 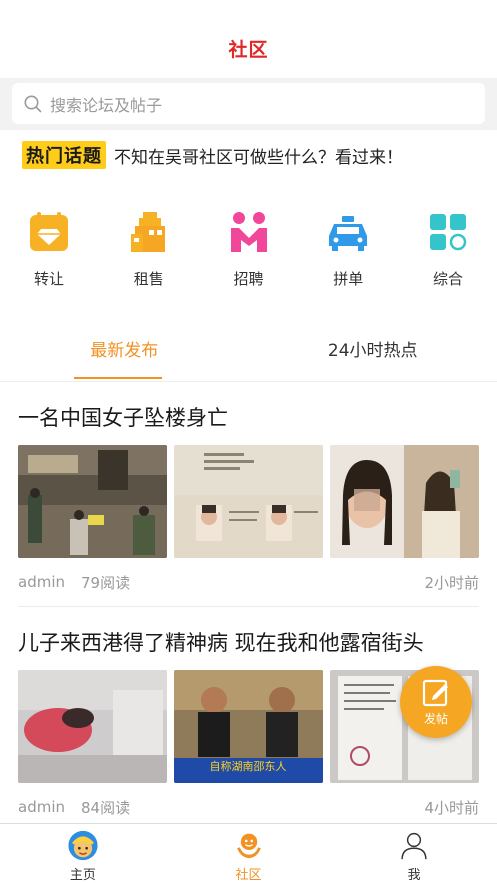 I want to click on post-time: 2小时前, so click(x=451, y=582).